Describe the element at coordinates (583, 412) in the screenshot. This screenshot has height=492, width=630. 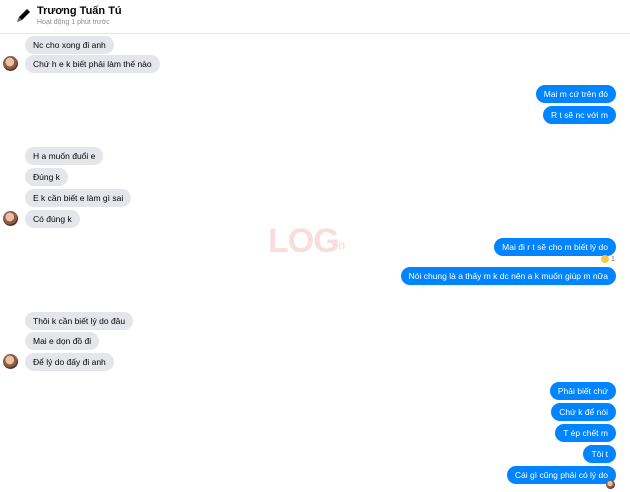
I see `message-outgoing: Chứ k để nói` at that location.